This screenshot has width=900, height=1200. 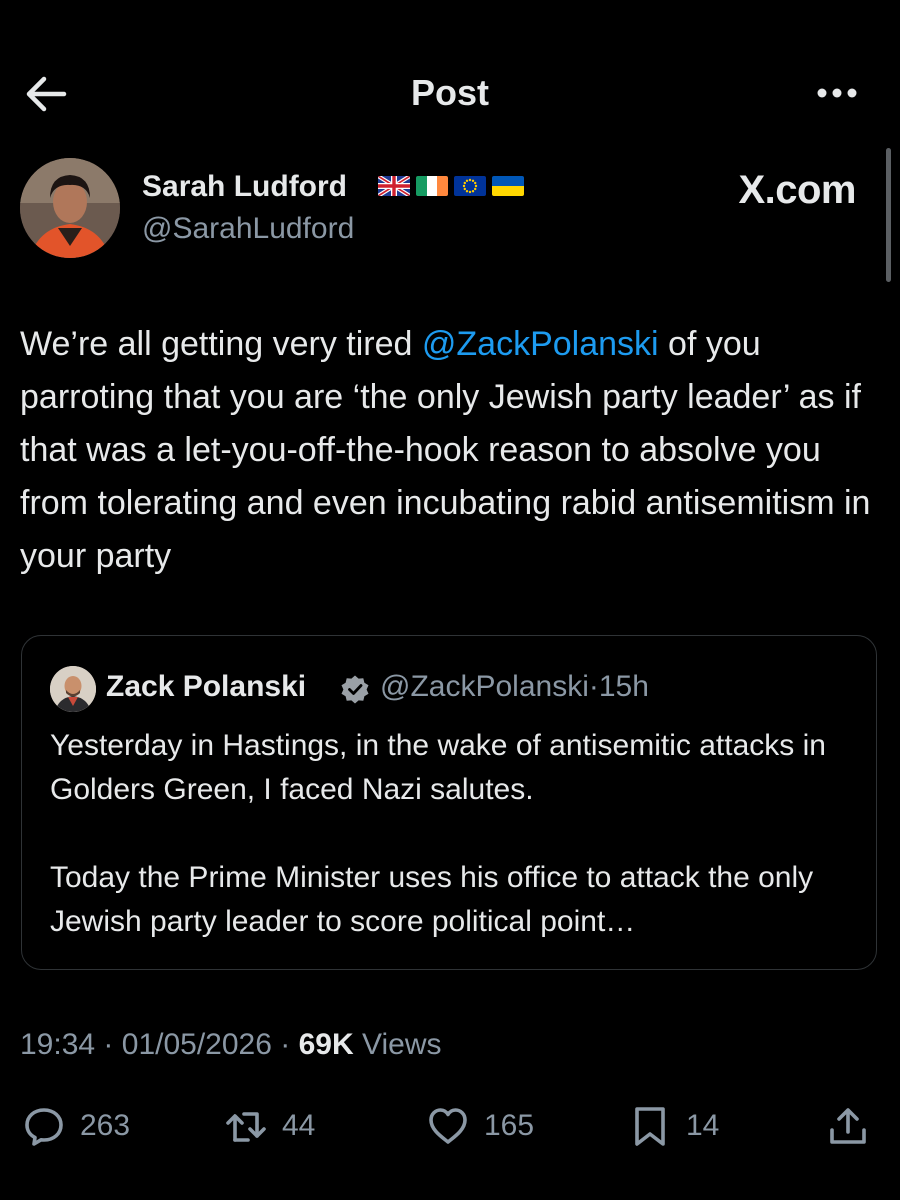 What do you see at coordinates (246, 1127) in the screenshot?
I see `repost-icon` at bounding box center [246, 1127].